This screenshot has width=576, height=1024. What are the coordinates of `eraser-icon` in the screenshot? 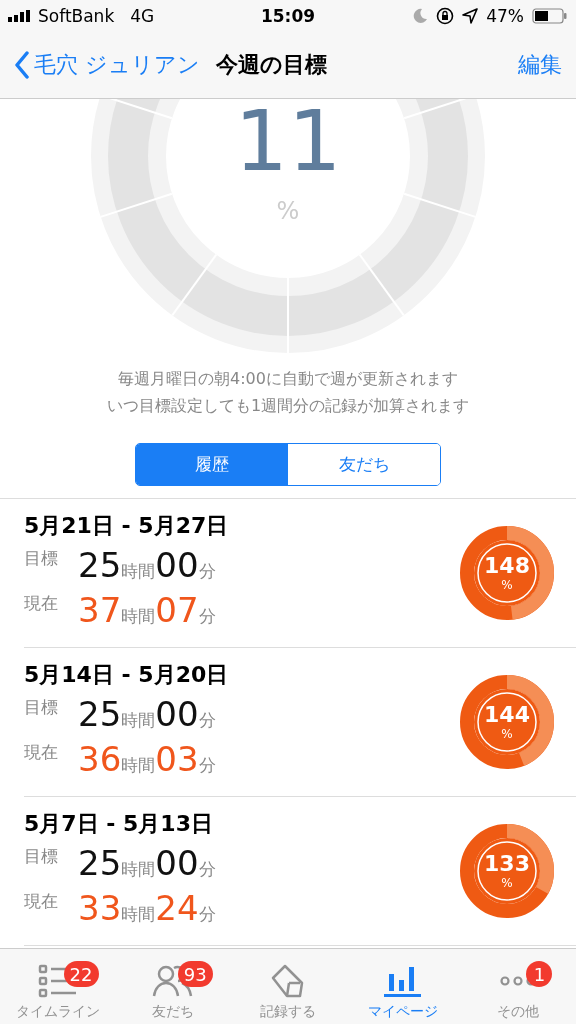 It's located at (288, 981).